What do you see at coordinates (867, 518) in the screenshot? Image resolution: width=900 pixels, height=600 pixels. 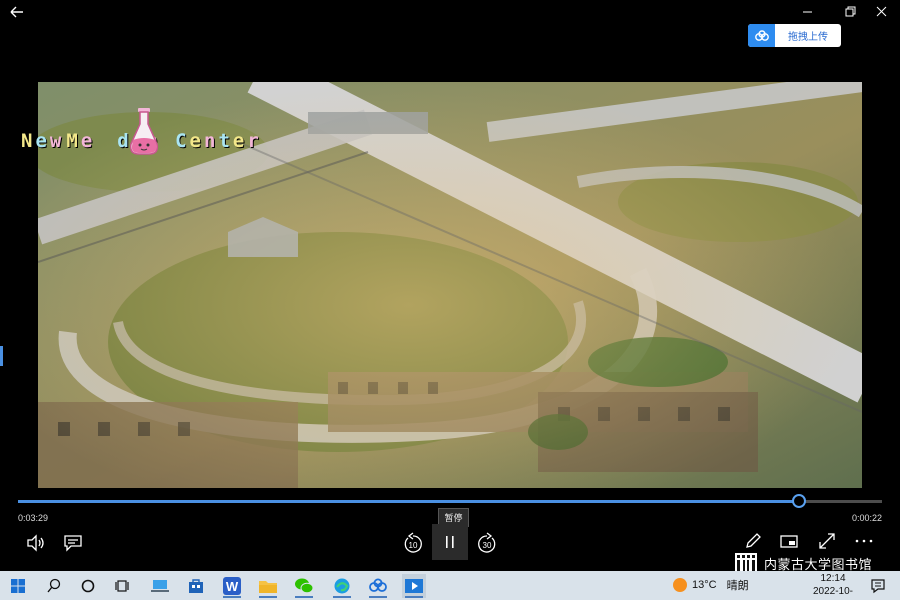 I see `remaining-time: 0:00:22` at bounding box center [867, 518].